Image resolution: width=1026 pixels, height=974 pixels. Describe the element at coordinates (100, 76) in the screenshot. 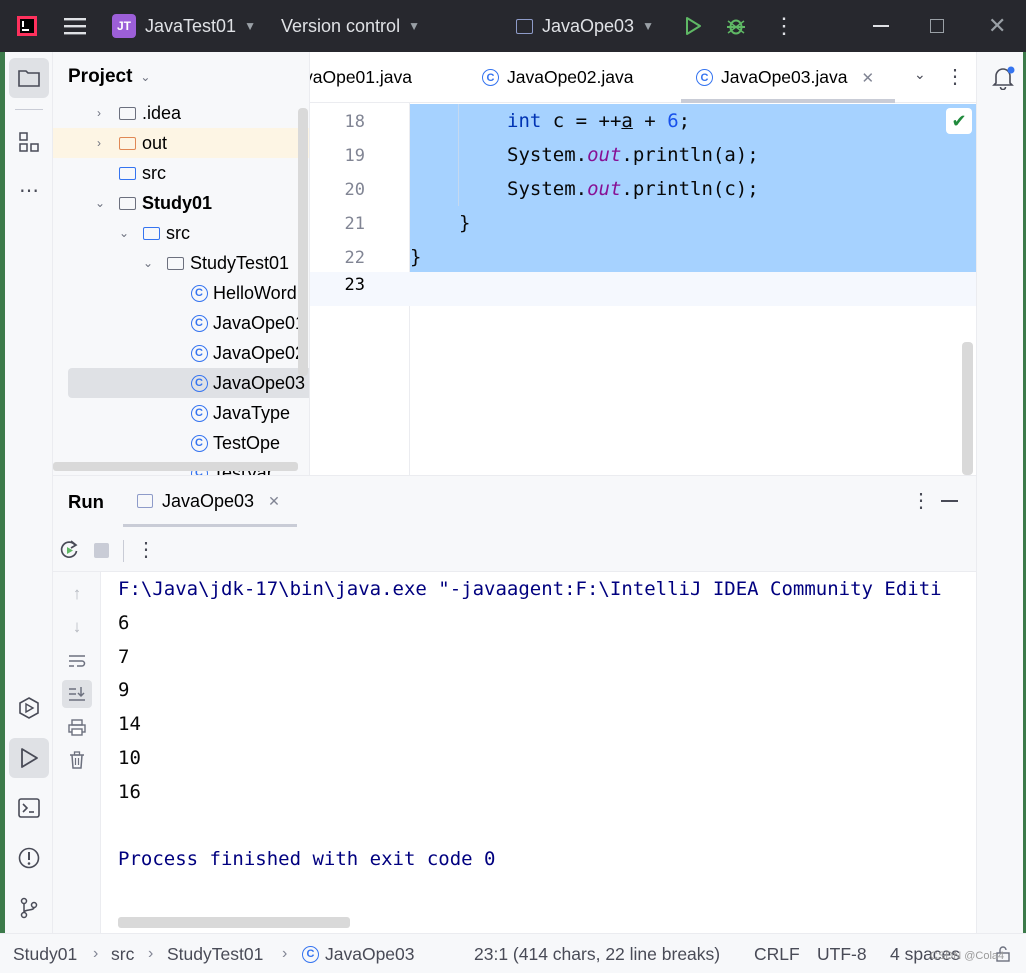

I see `panel-title: Project` at that location.